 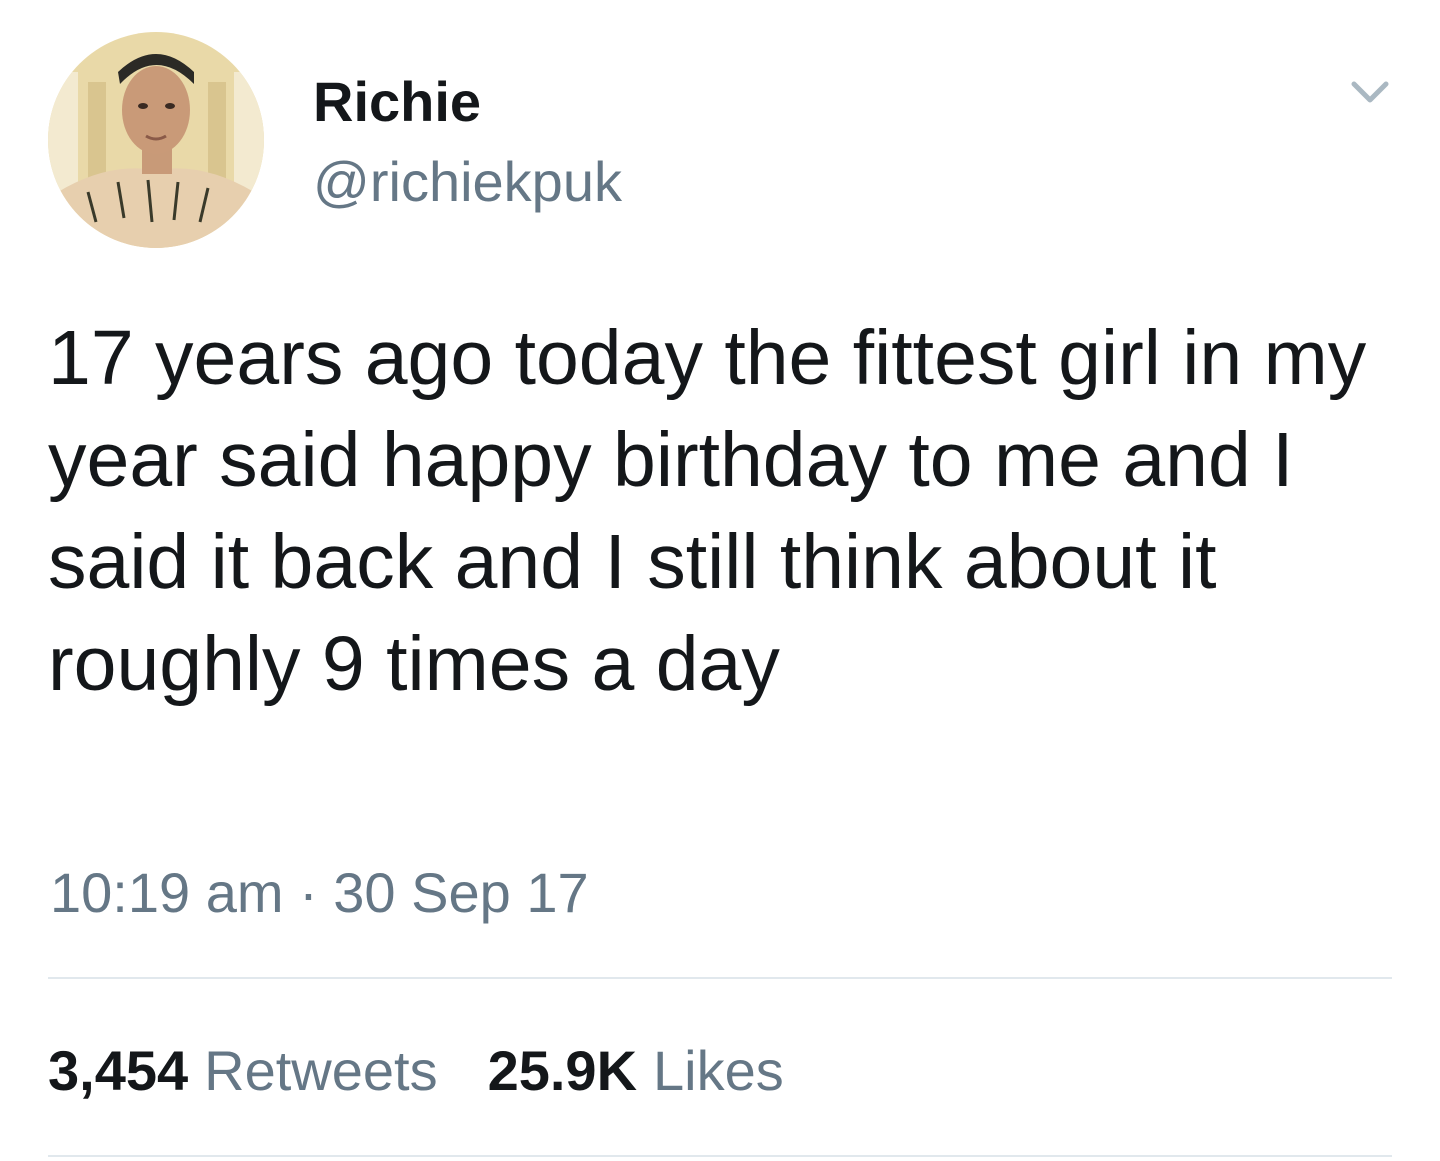 What do you see at coordinates (319, 893) in the screenshot?
I see `tweet-timestamp: 10:19 am · 30 Sep 17` at bounding box center [319, 893].